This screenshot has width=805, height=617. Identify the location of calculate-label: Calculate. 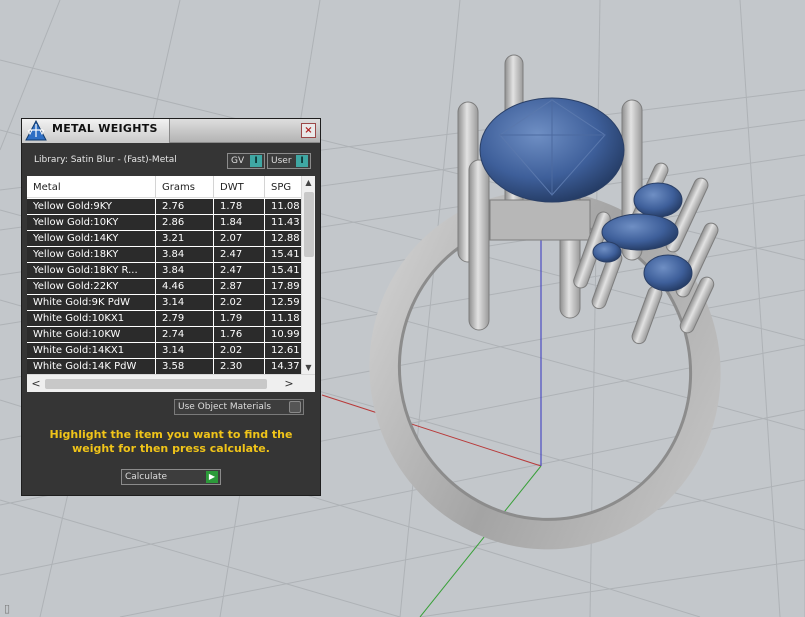
(146, 477).